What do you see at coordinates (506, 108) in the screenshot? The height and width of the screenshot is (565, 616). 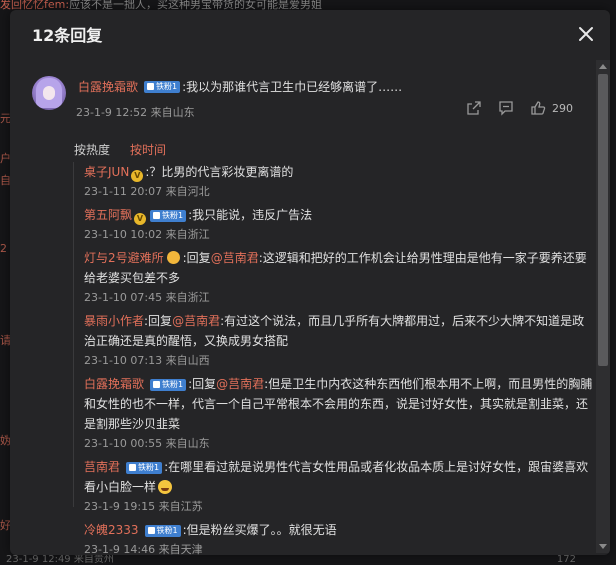 I see `comment-button` at bounding box center [506, 108].